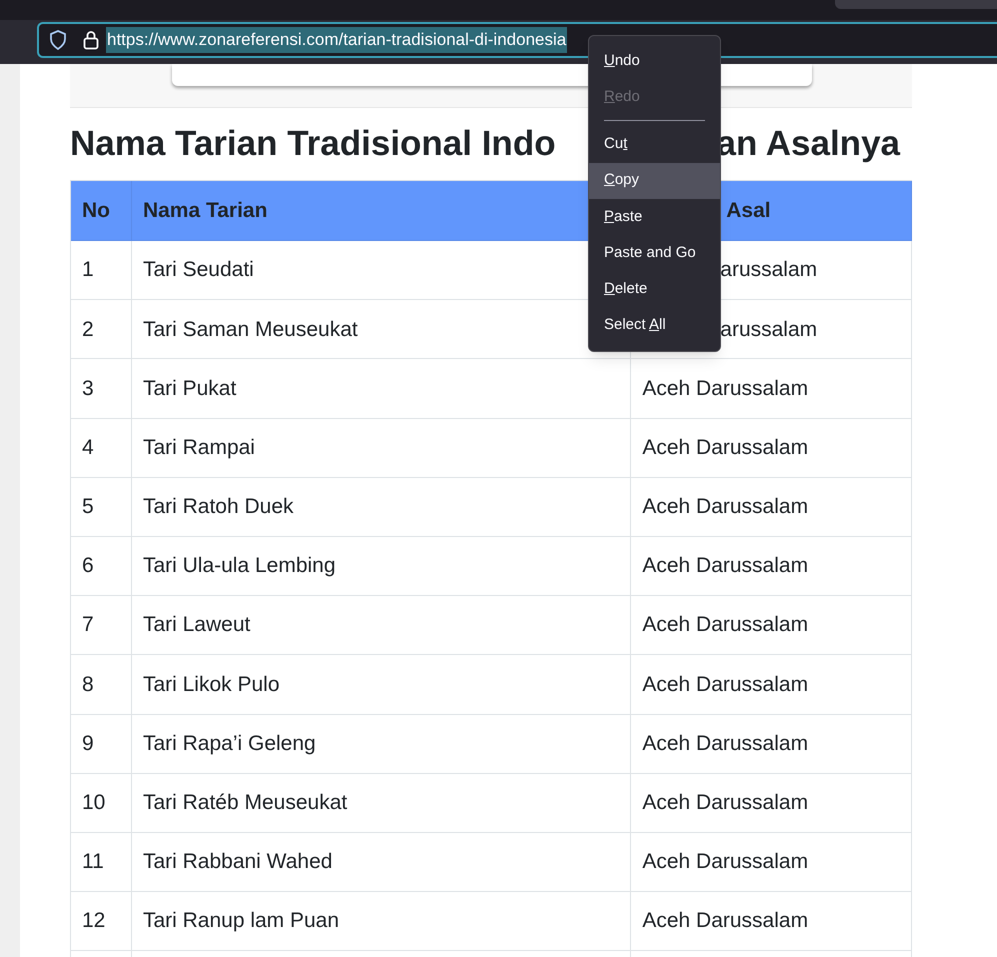 Image resolution: width=997 pixels, height=957 pixels. What do you see at coordinates (239, 566) in the screenshot?
I see `table-cell-text: Tari Ula-ula Lembing` at bounding box center [239, 566].